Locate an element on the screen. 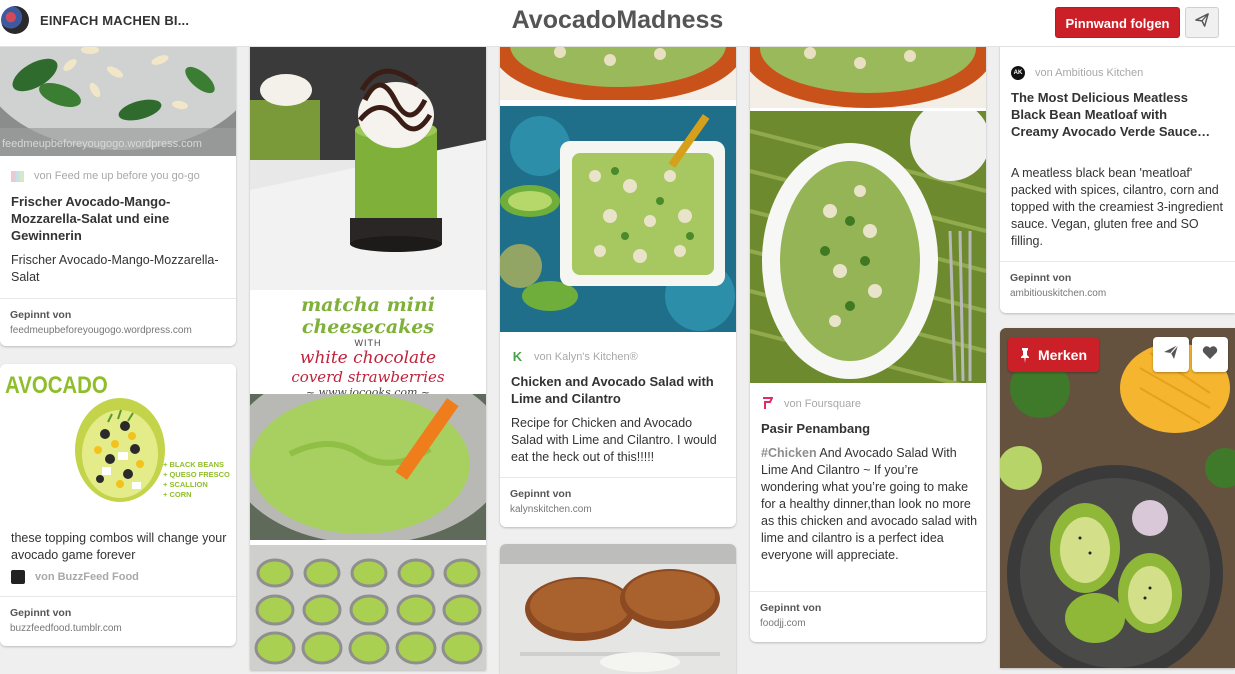 The width and height of the screenshot is (1235, 674). pinned-by: Gepinnt von buzzfeedfood.tumblr.com is located at coordinates (118, 621).